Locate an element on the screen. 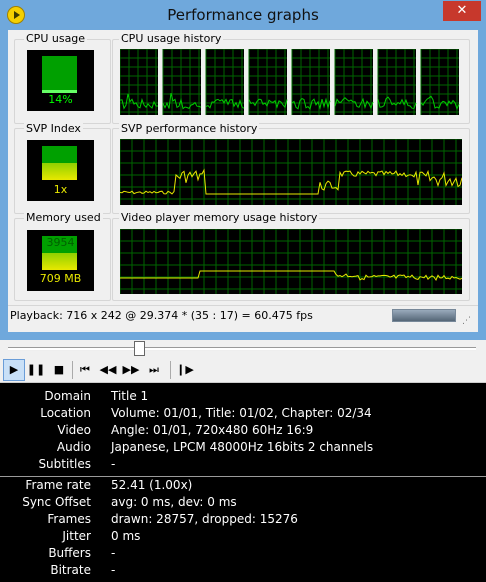  fast-forward-icon: ▶▶ is located at coordinates (131, 369).